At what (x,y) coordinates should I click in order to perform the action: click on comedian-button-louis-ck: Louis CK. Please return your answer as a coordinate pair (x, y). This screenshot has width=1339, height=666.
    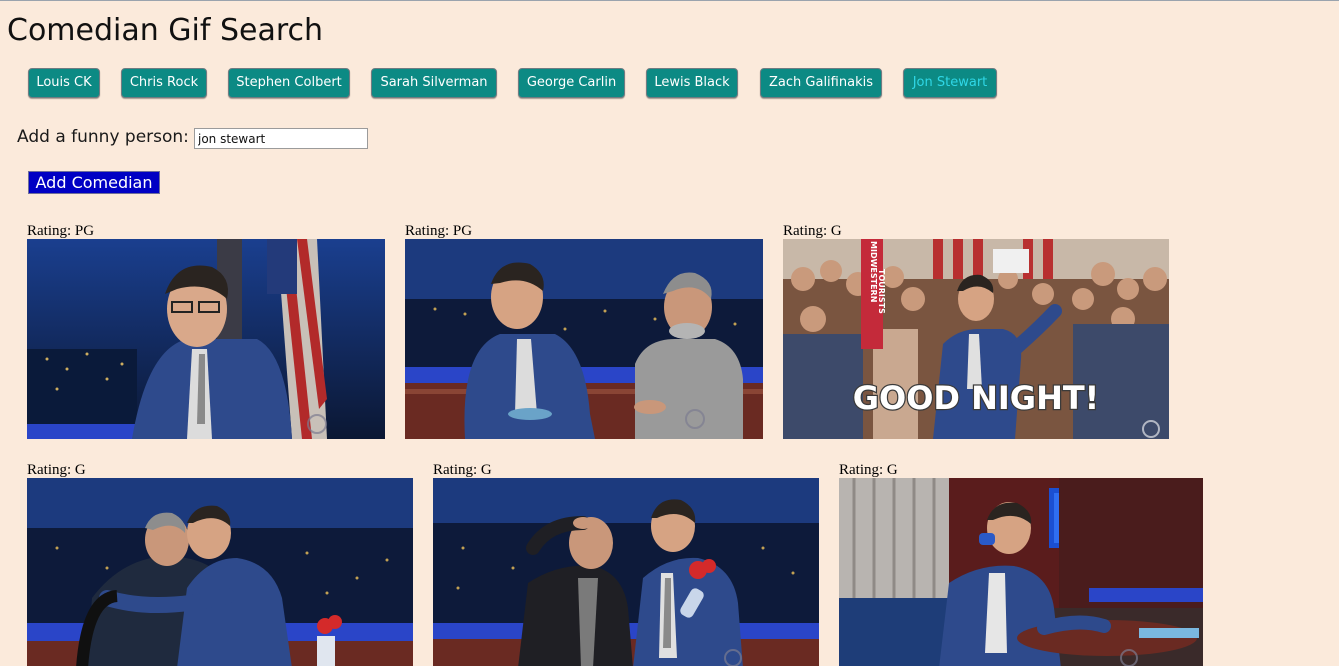
    Looking at the image, I should click on (64, 83).